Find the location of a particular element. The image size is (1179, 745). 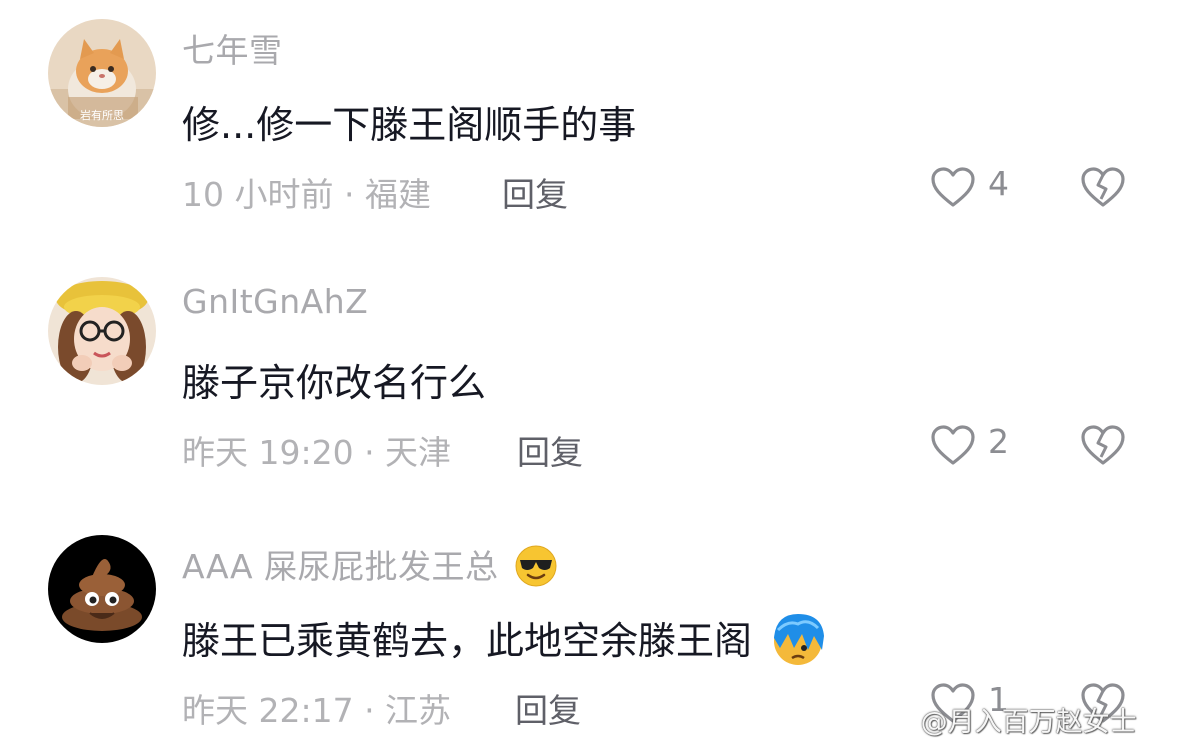

girl-avatar-image is located at coordinates (102, 331).